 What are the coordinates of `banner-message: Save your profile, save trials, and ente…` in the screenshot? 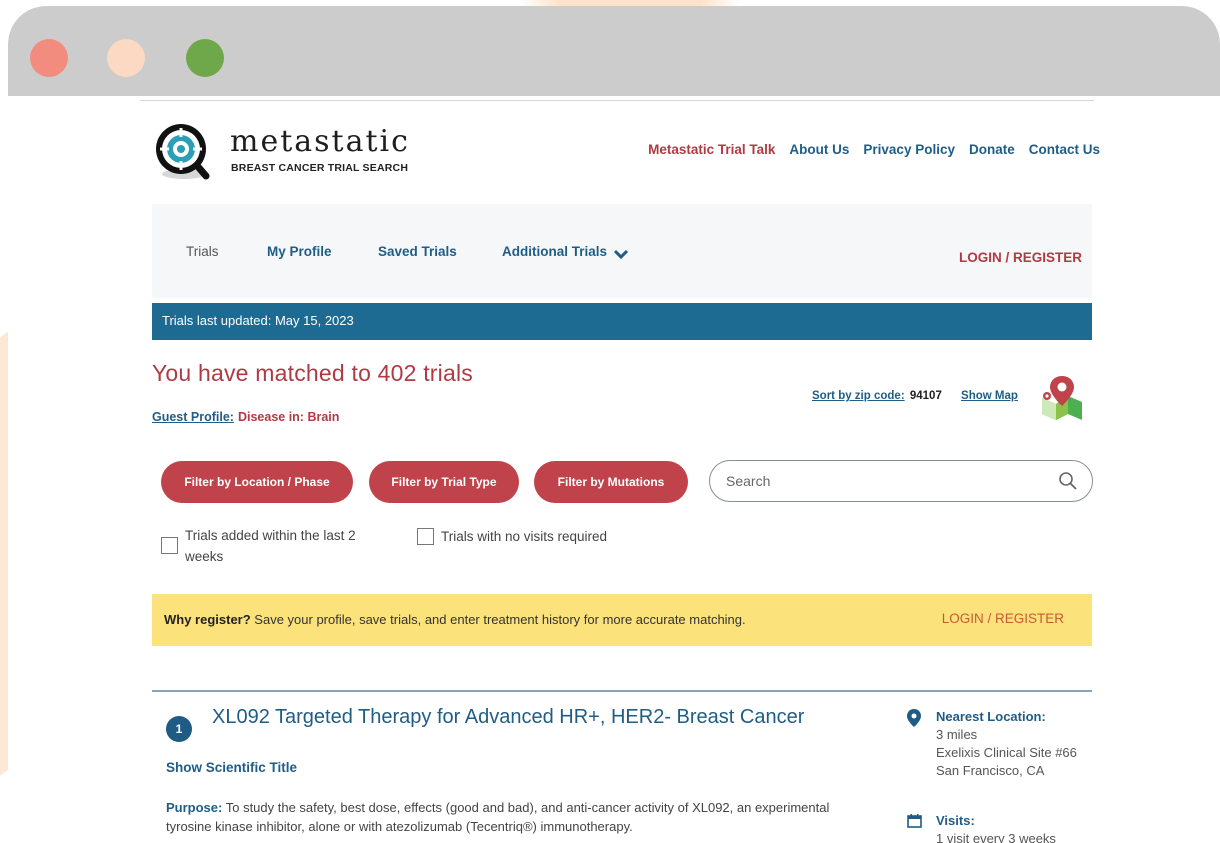 It's located at (498, 619).